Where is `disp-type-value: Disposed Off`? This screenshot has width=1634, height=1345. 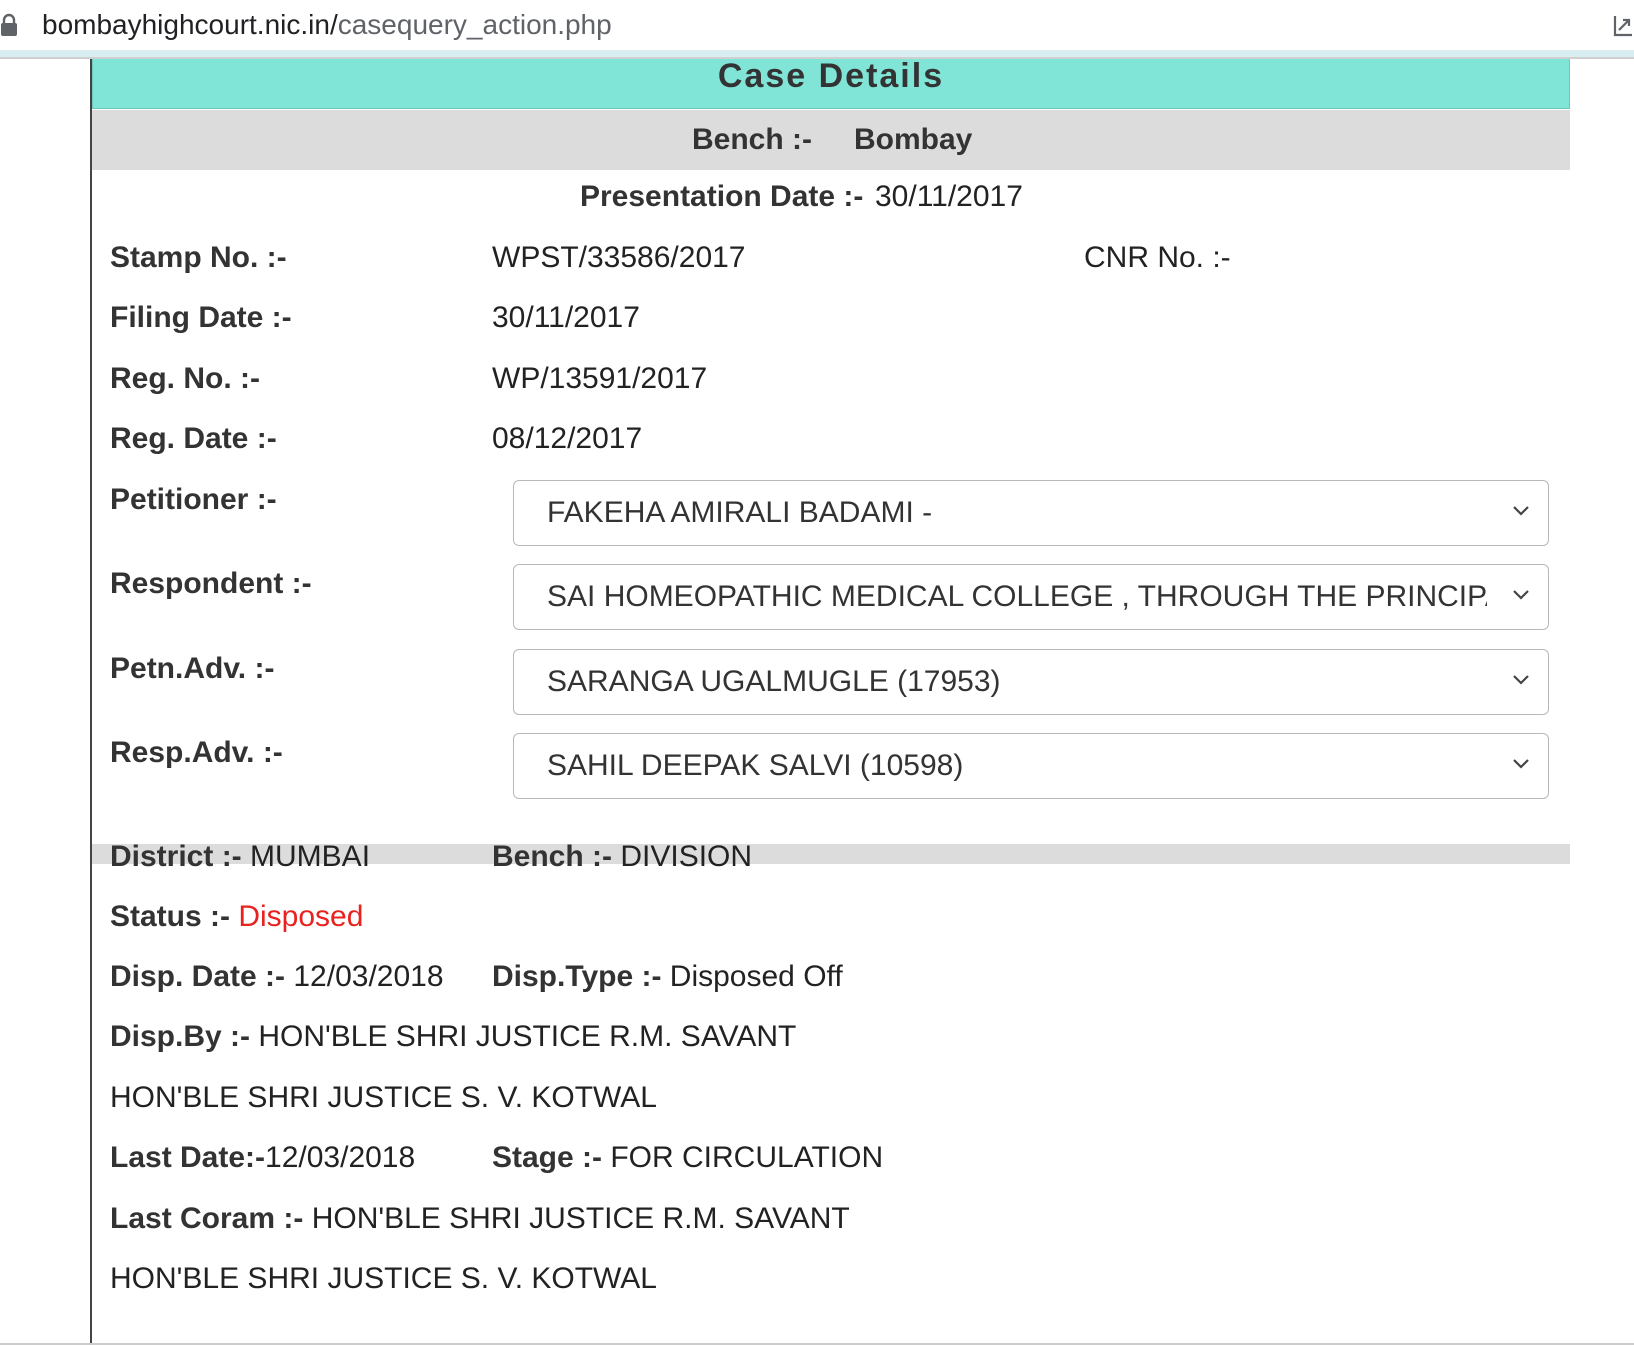
disp-type-value: Disposed Off is located at coordinates (756, 976).